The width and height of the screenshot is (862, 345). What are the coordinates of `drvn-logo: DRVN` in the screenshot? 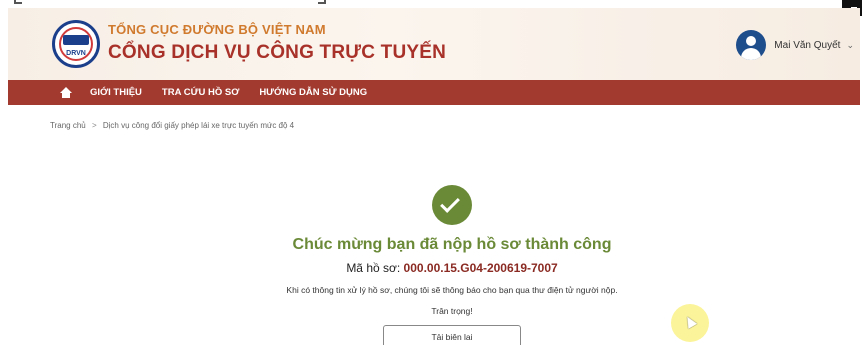 It's located at (76, 44).